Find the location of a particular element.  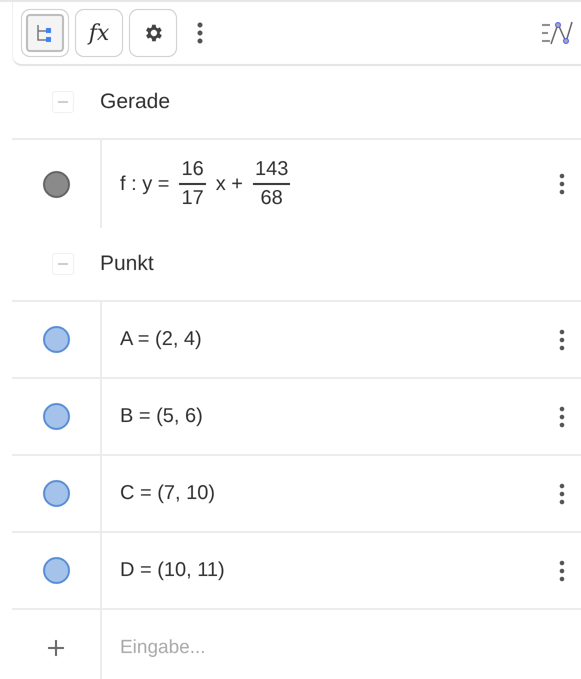

settings-button is located at coordinates (153, 33).